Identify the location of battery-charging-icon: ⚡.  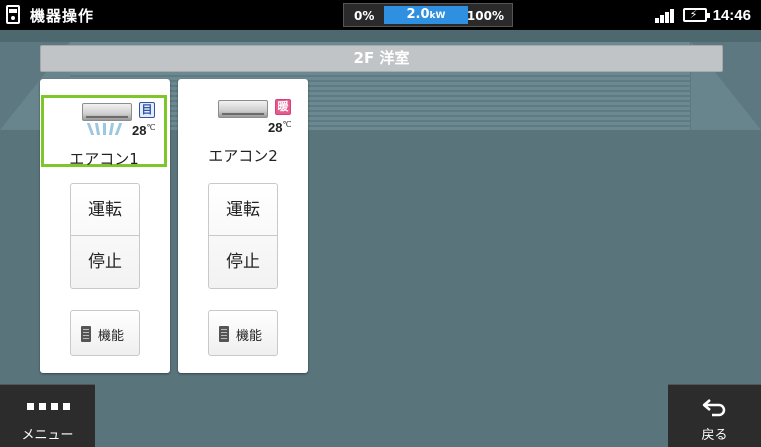
(696, 15).